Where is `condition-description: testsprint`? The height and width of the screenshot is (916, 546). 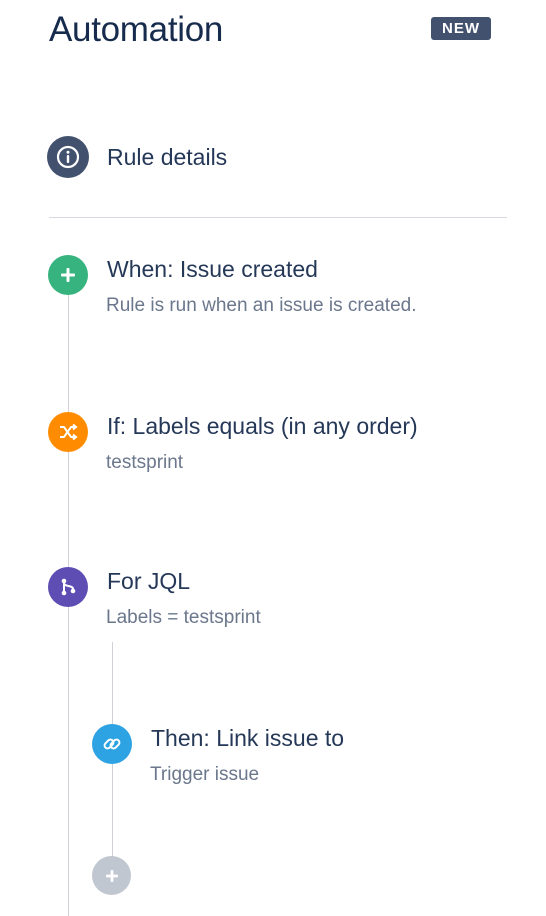 condition-description: testsprint is located at coordinates (145, 462).